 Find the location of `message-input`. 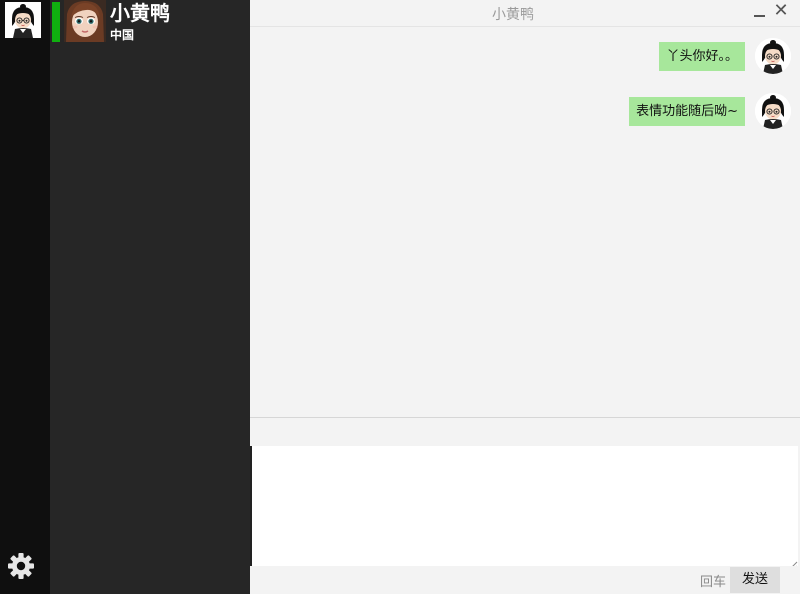

message-input is located at coordinates (524, 506).